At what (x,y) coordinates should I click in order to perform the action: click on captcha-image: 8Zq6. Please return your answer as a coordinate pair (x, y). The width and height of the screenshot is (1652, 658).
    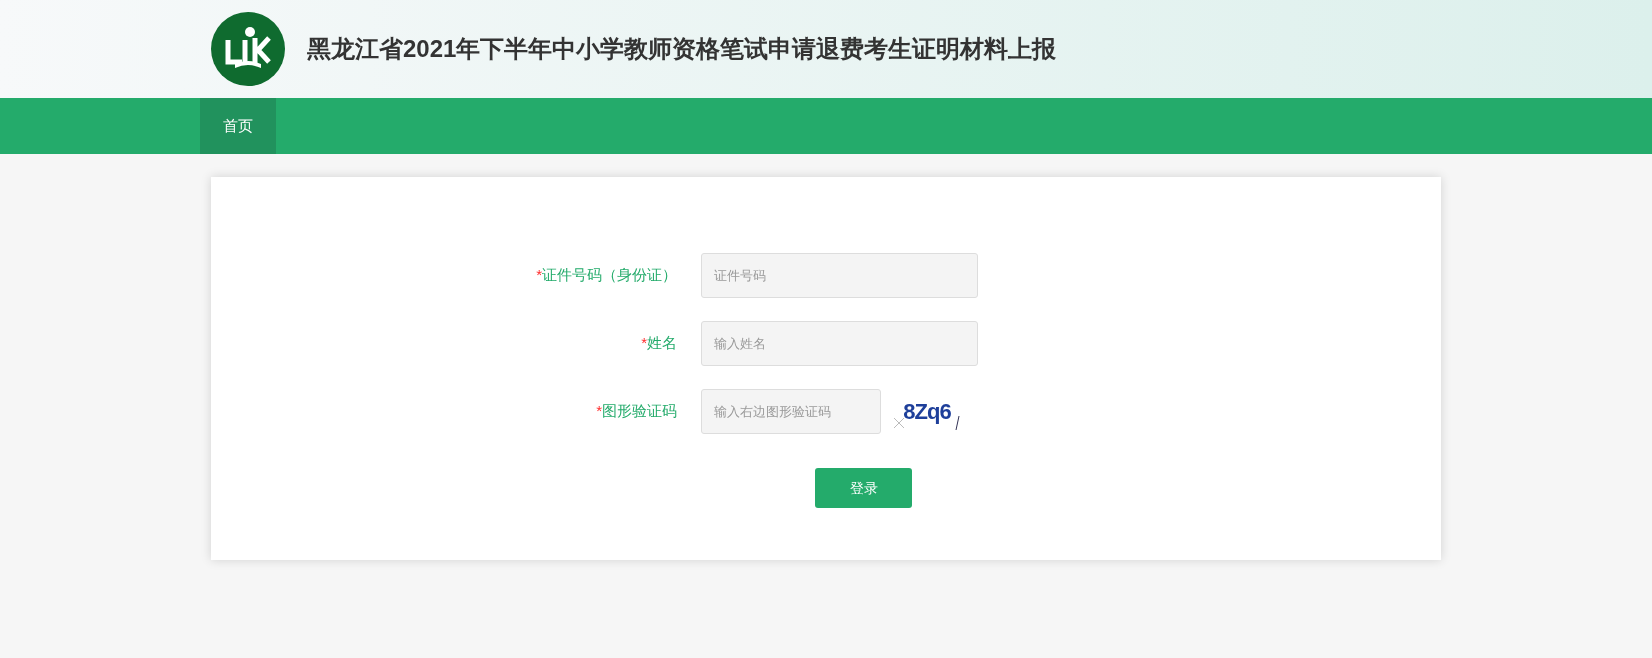
    Looking at the image, I should click on (927, 411).